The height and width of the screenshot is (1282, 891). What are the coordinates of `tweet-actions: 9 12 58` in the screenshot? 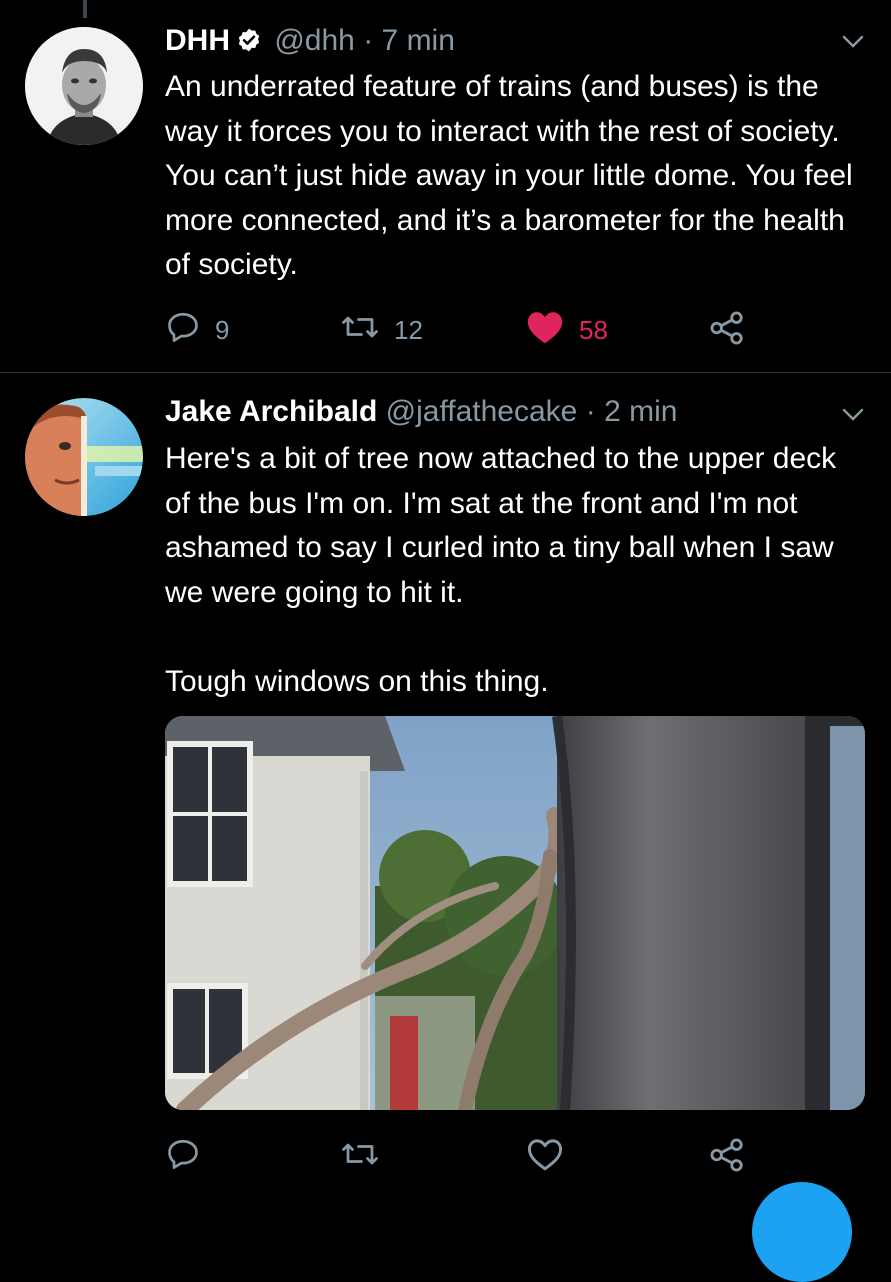 It's located at (515, 329).